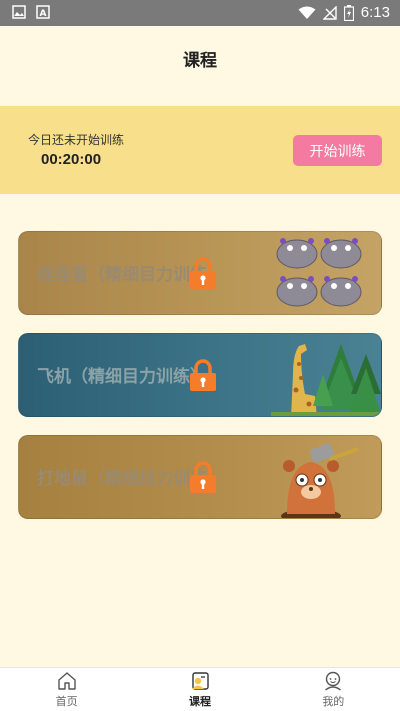  I want to click on course-card-airplane: 飞机（精细目力训练）, so click(200, 375).